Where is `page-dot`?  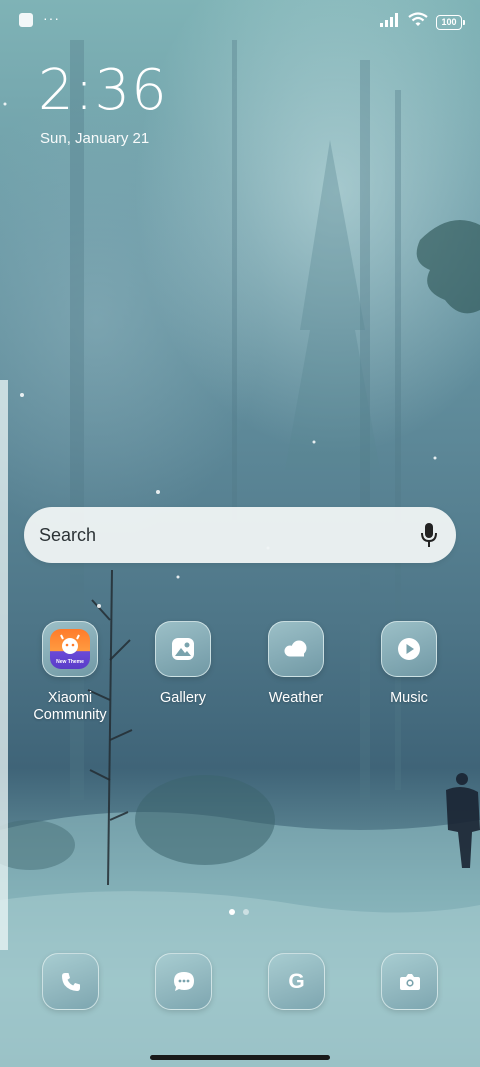 page-dot is located at coordinates (246, 912).